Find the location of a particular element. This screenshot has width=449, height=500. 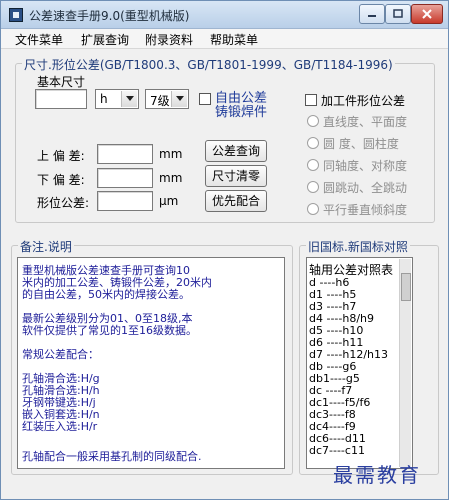

close-icon is located at coordinates (427, 14).